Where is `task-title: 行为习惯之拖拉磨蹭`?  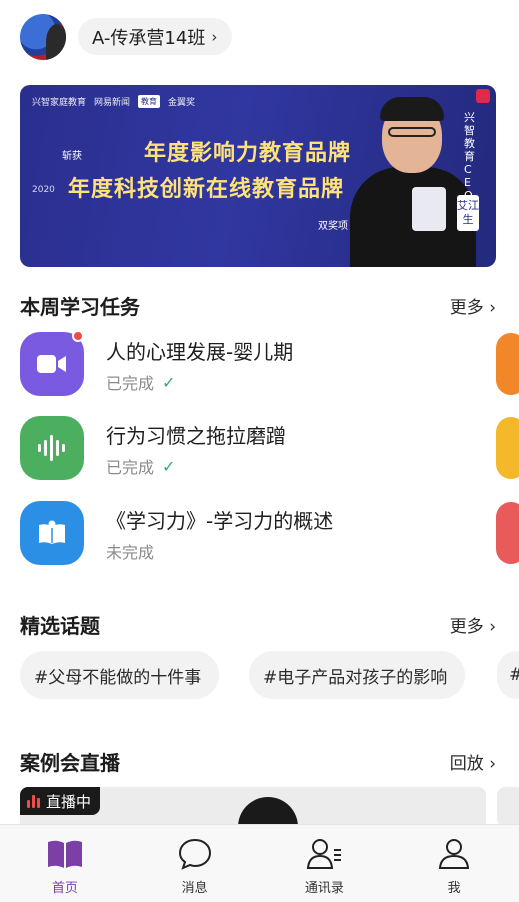
task-title: 行为习惯之拖拉磨蹭 is located at coordinates (196, 436).